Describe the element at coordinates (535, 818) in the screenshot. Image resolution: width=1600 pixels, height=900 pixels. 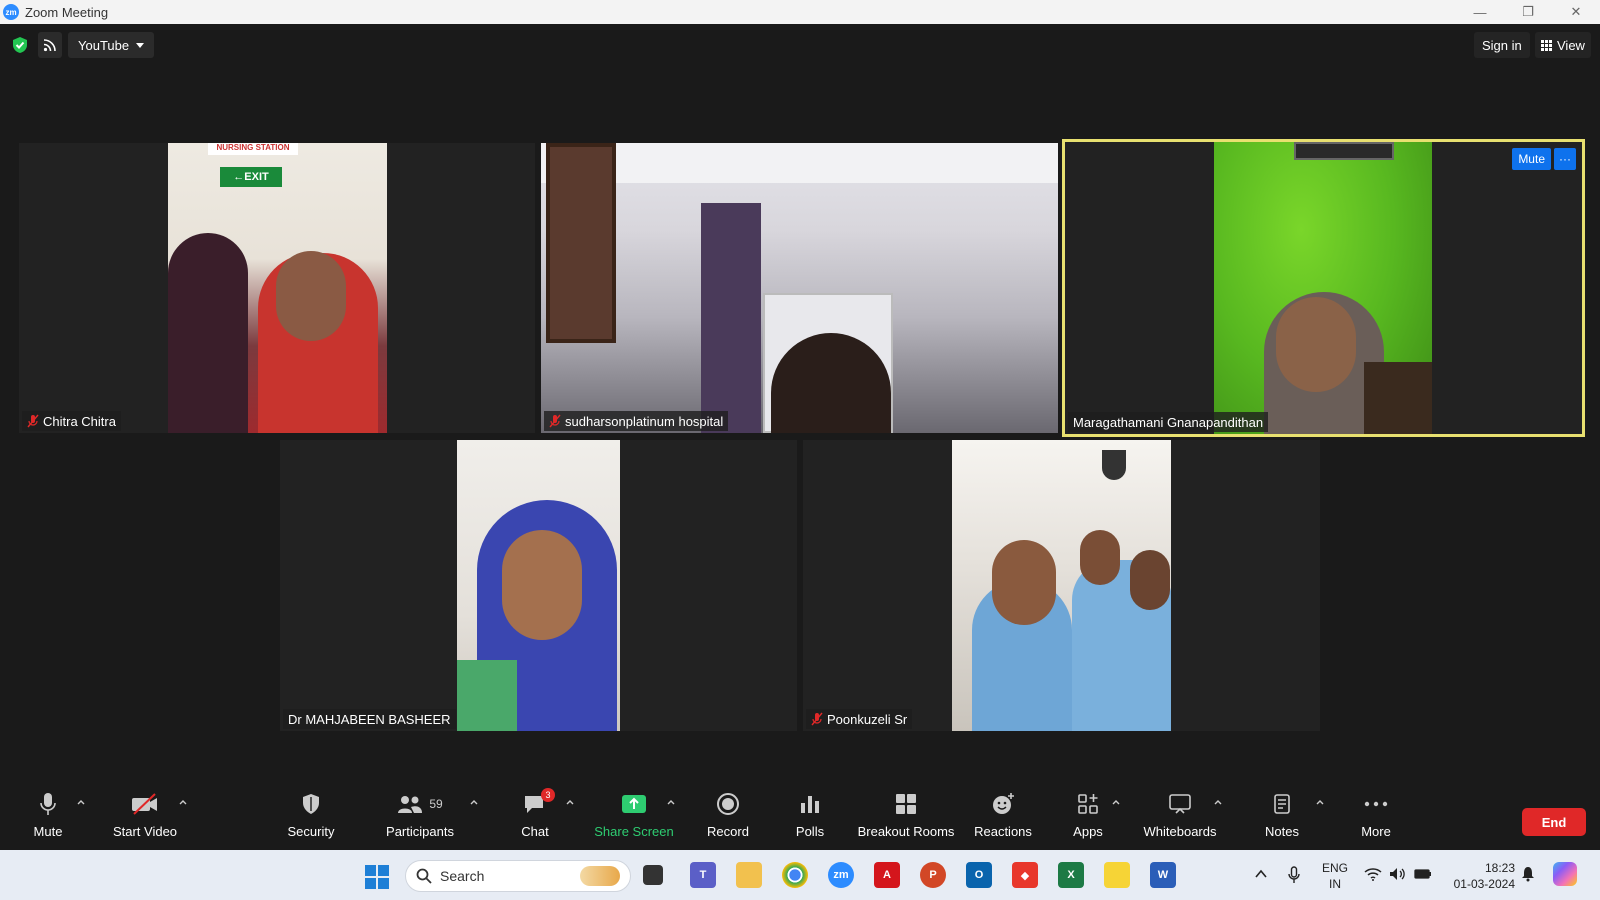
I see `chat-button: 3 Chat` at that location.